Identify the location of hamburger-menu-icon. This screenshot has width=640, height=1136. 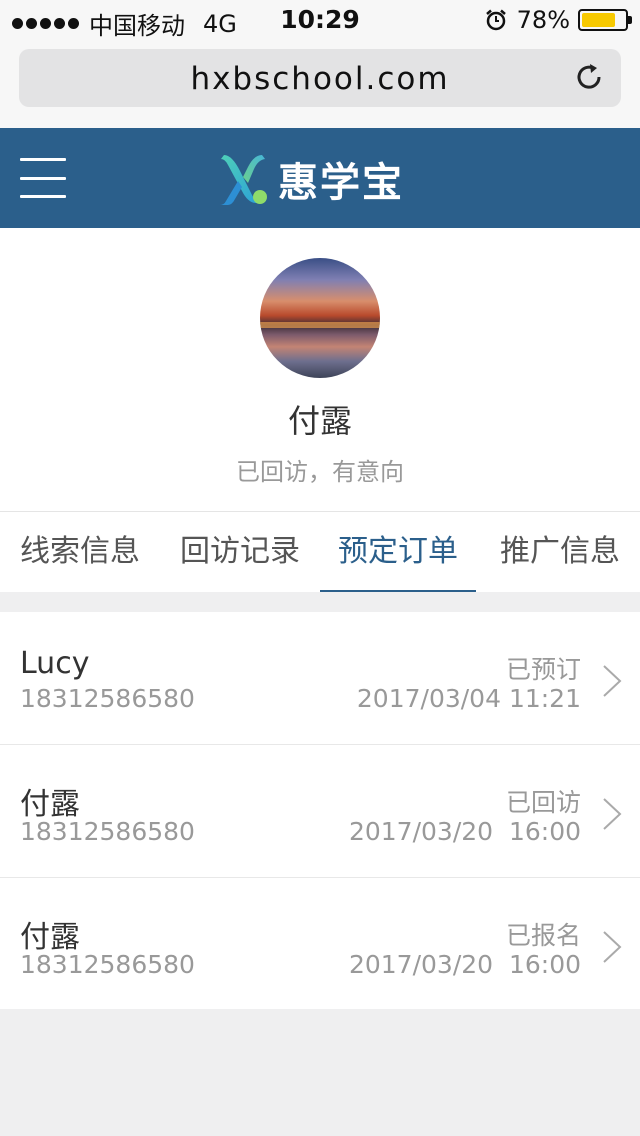
(43, 178).